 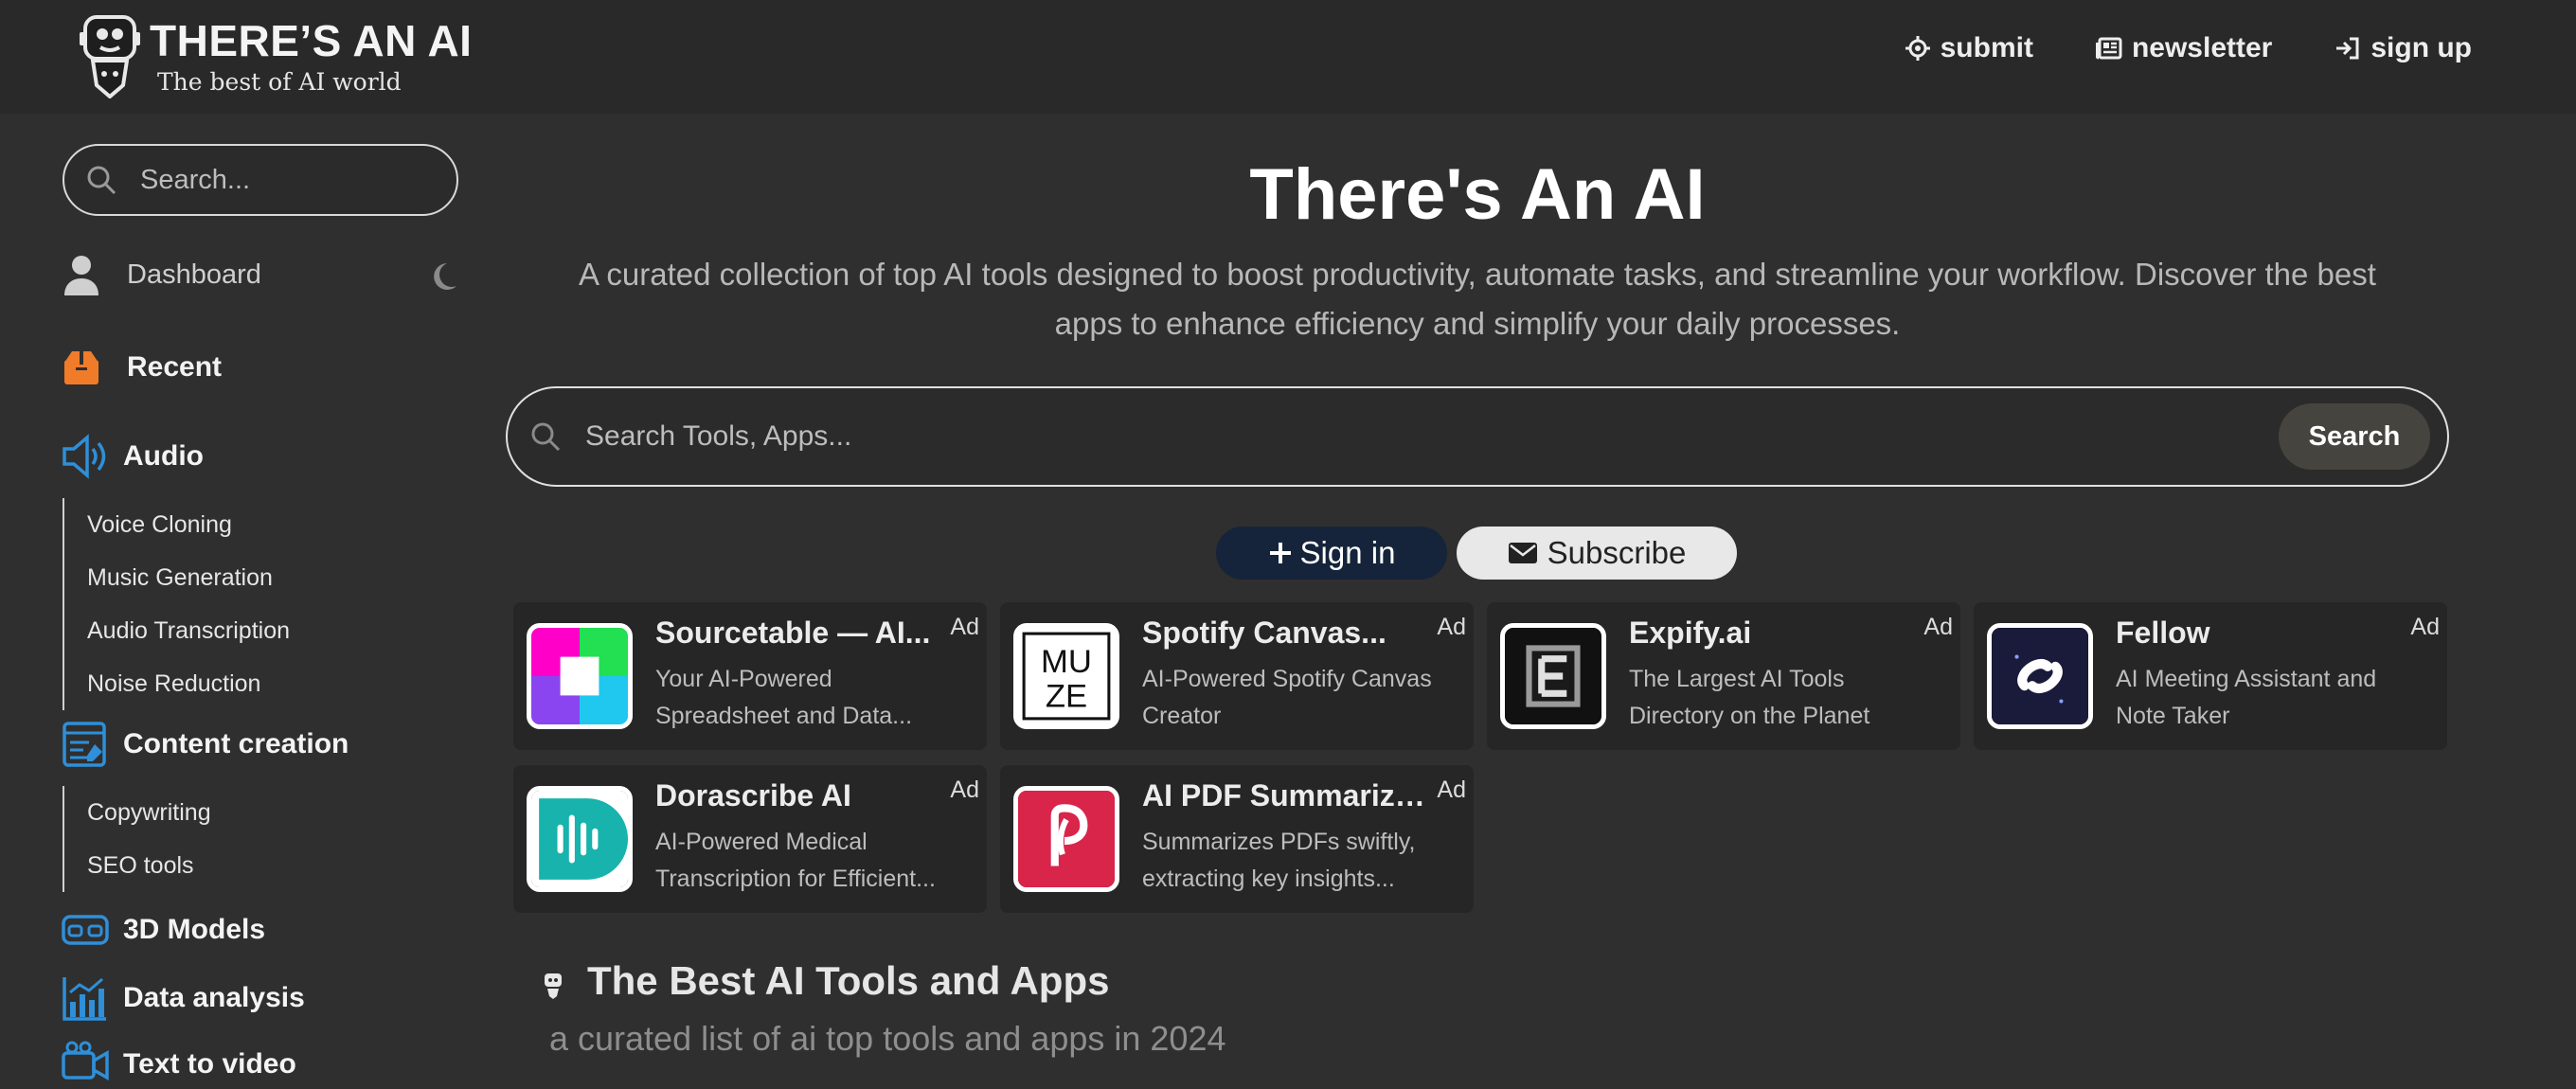 What do you see at coordinates (194, 929) in the screenshot?
I see `3d-models-label: 3D Models` at bounding box center [194, 929].